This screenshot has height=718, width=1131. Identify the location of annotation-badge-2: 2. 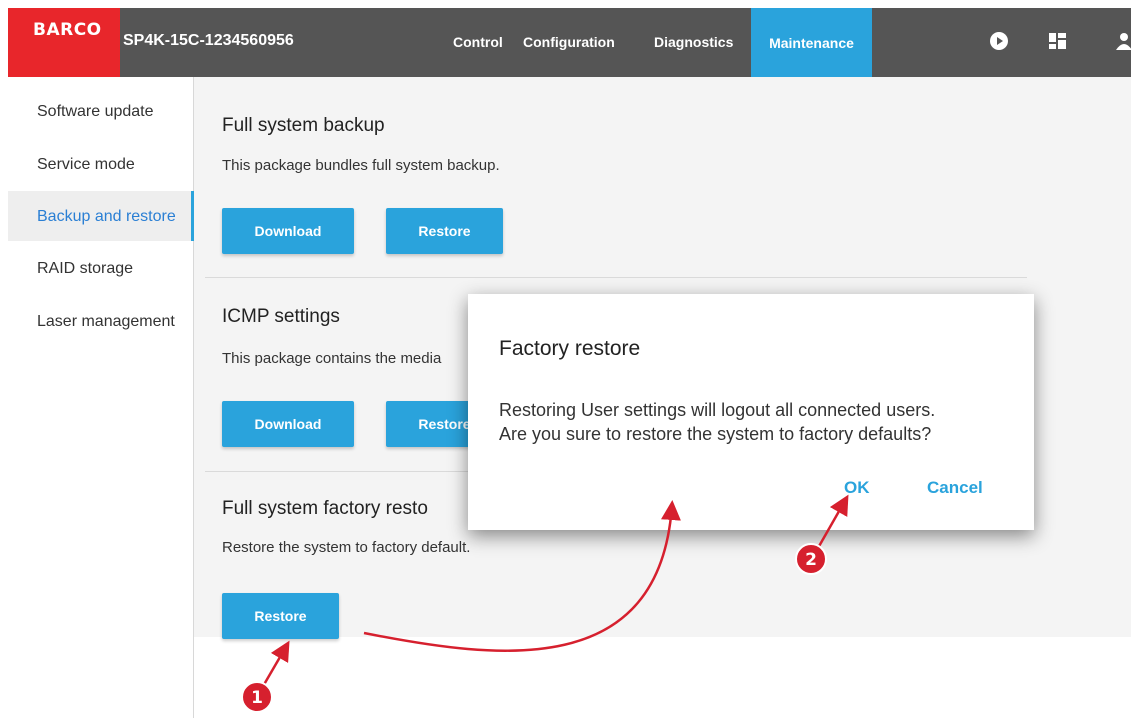
(811, 559).